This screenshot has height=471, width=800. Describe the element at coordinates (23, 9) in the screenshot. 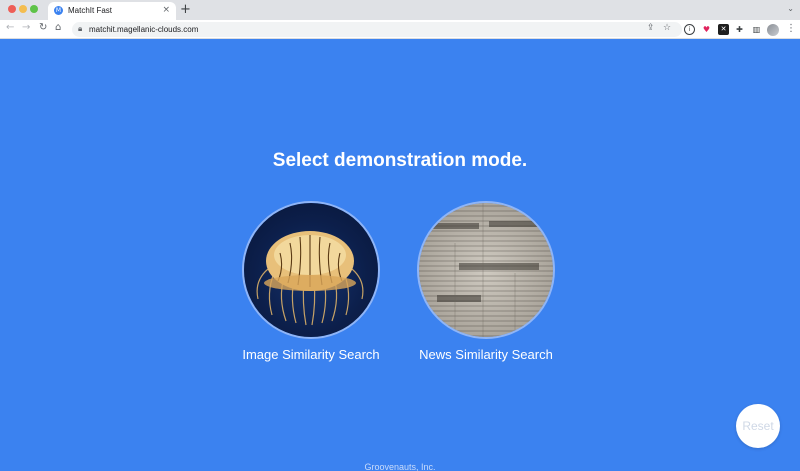

I see `window-minimize-button` at that location.